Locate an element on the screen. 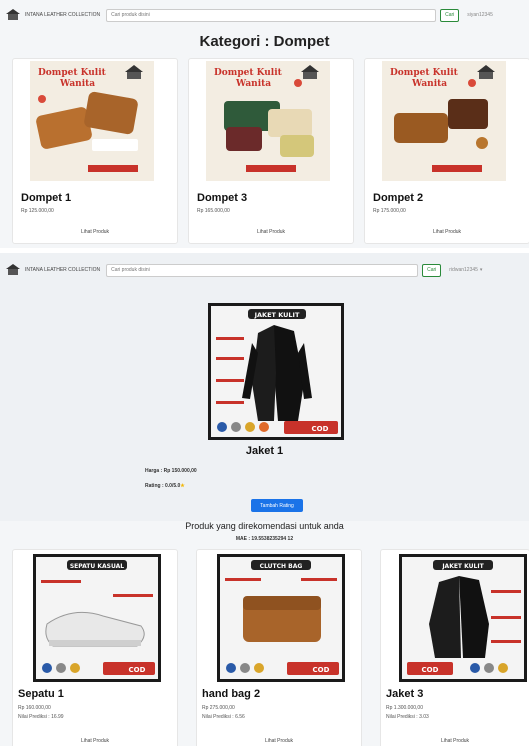 The height and width of the screenshot is (746, 529). product-image: CLUTCH BAG COD is located at coordinates (281, 618).